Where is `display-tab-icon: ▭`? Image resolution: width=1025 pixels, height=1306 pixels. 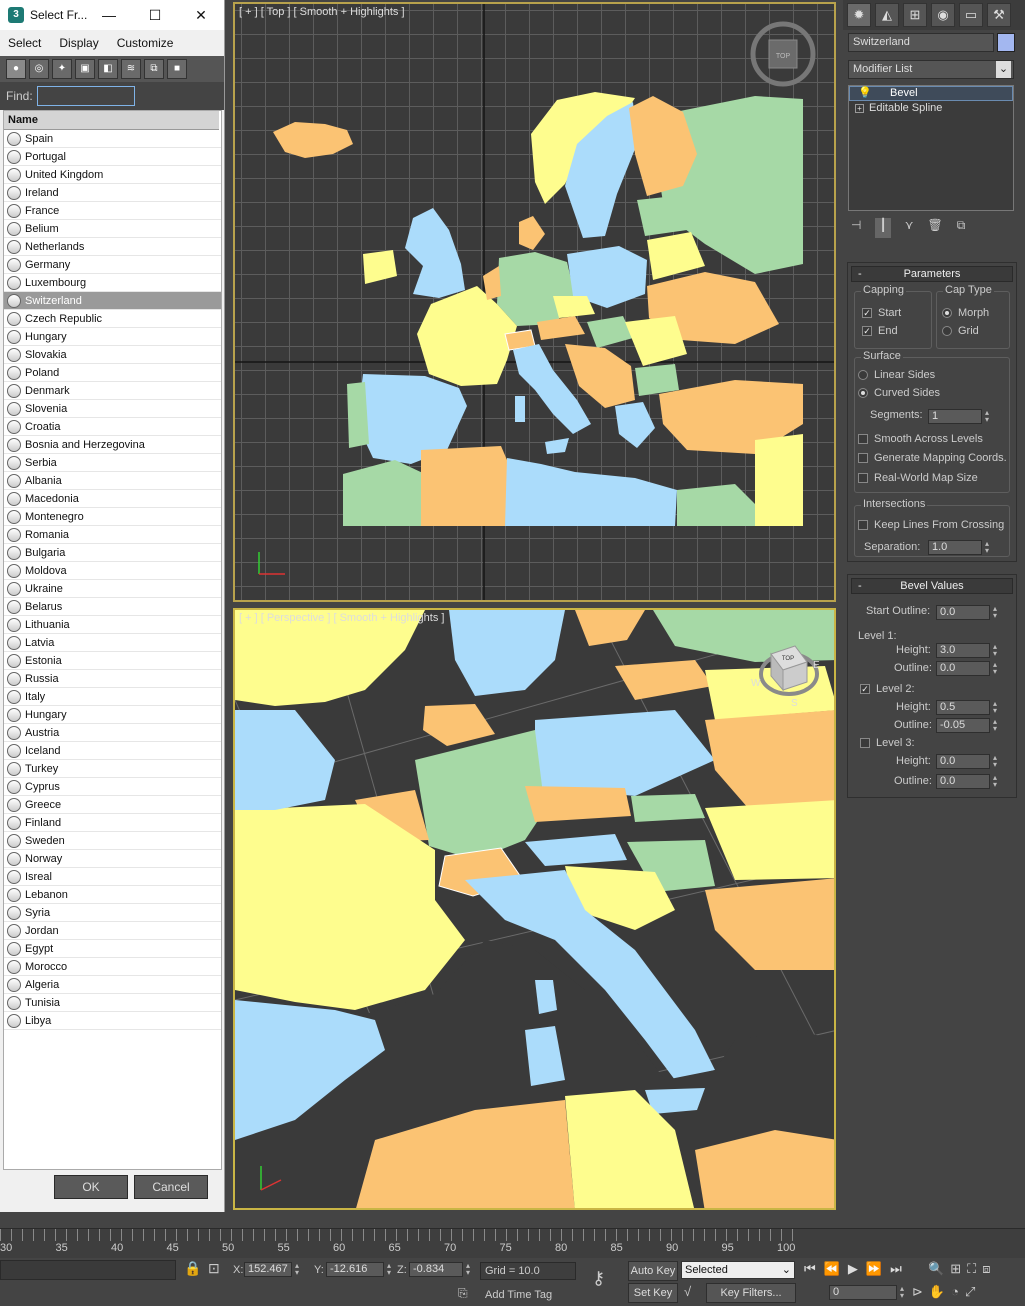
display-tab-icon: ▭ is located at coordinates (971, 15).